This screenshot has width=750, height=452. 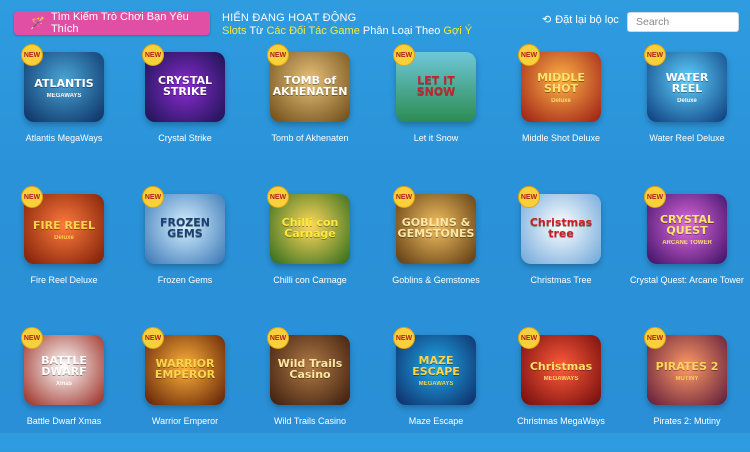 I want to click on game-logo: CRYSTAL STRIKE, so click(x=184, y=86).